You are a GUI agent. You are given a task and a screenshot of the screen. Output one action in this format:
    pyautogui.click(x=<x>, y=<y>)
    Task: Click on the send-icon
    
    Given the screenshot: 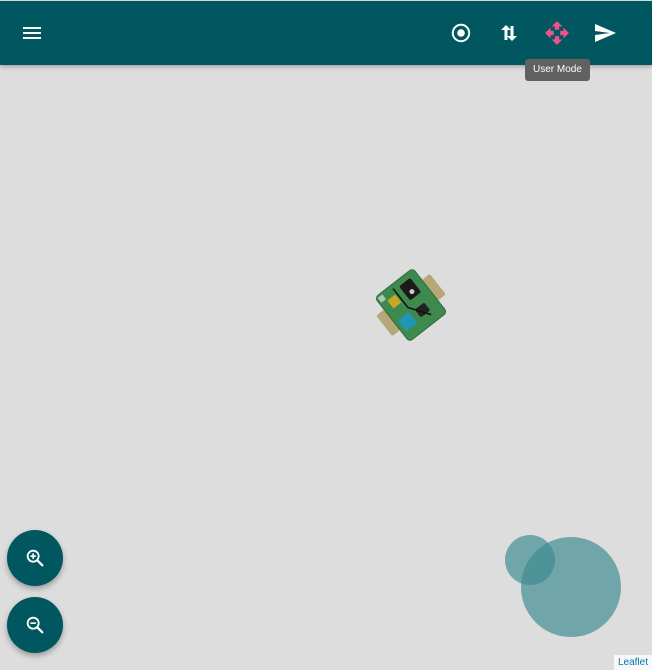 What is the action you would take?
    pyautogui.click(x=605, y=33)
    